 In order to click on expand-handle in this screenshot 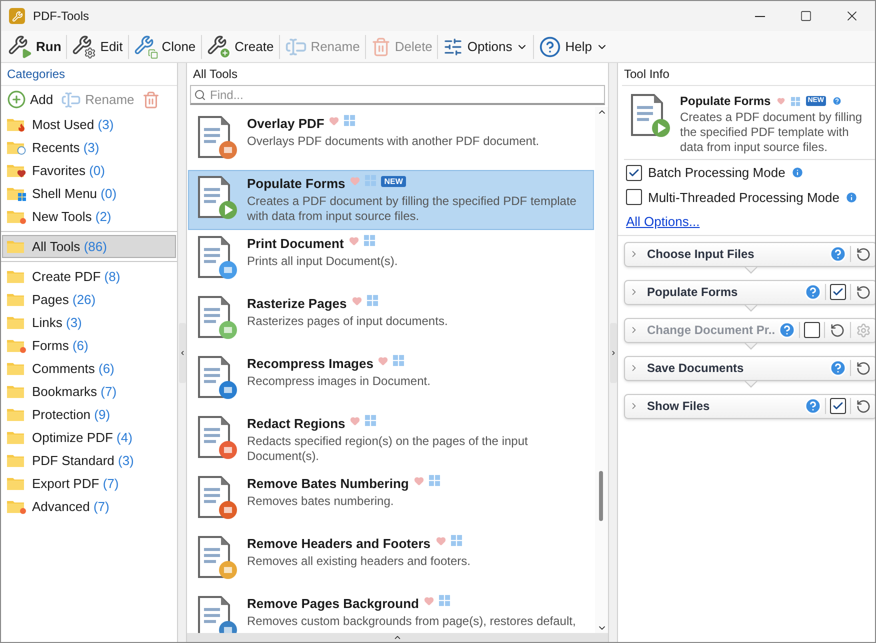, I will do `click(613, 352)`.